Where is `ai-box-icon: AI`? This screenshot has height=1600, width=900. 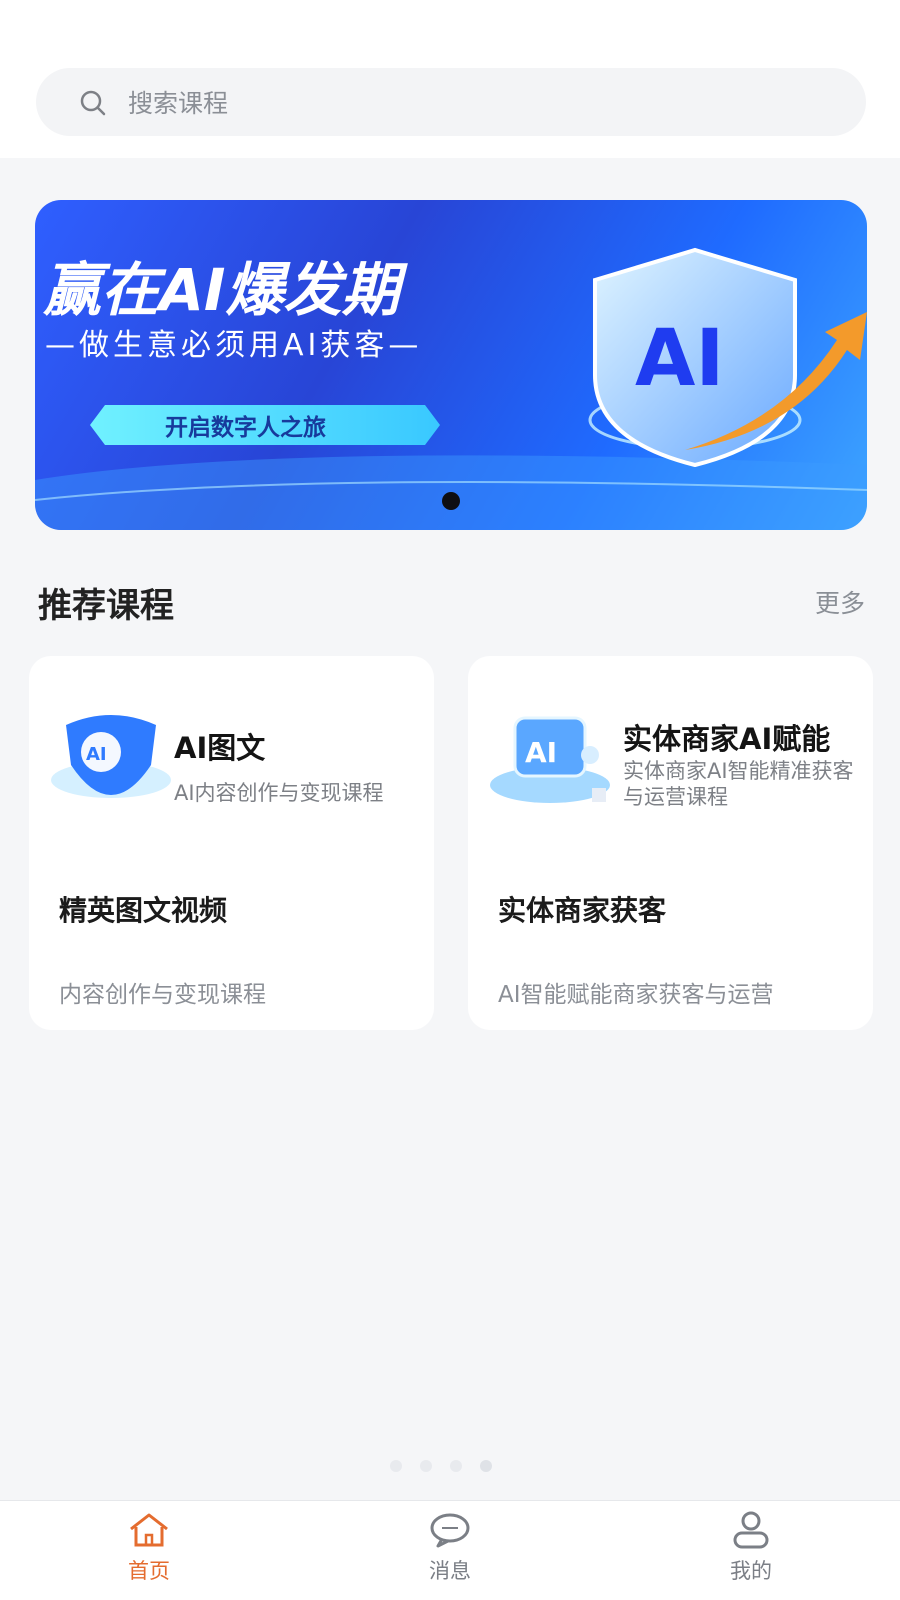 ai-box-icon: AI is located at coordinates (550, 759).